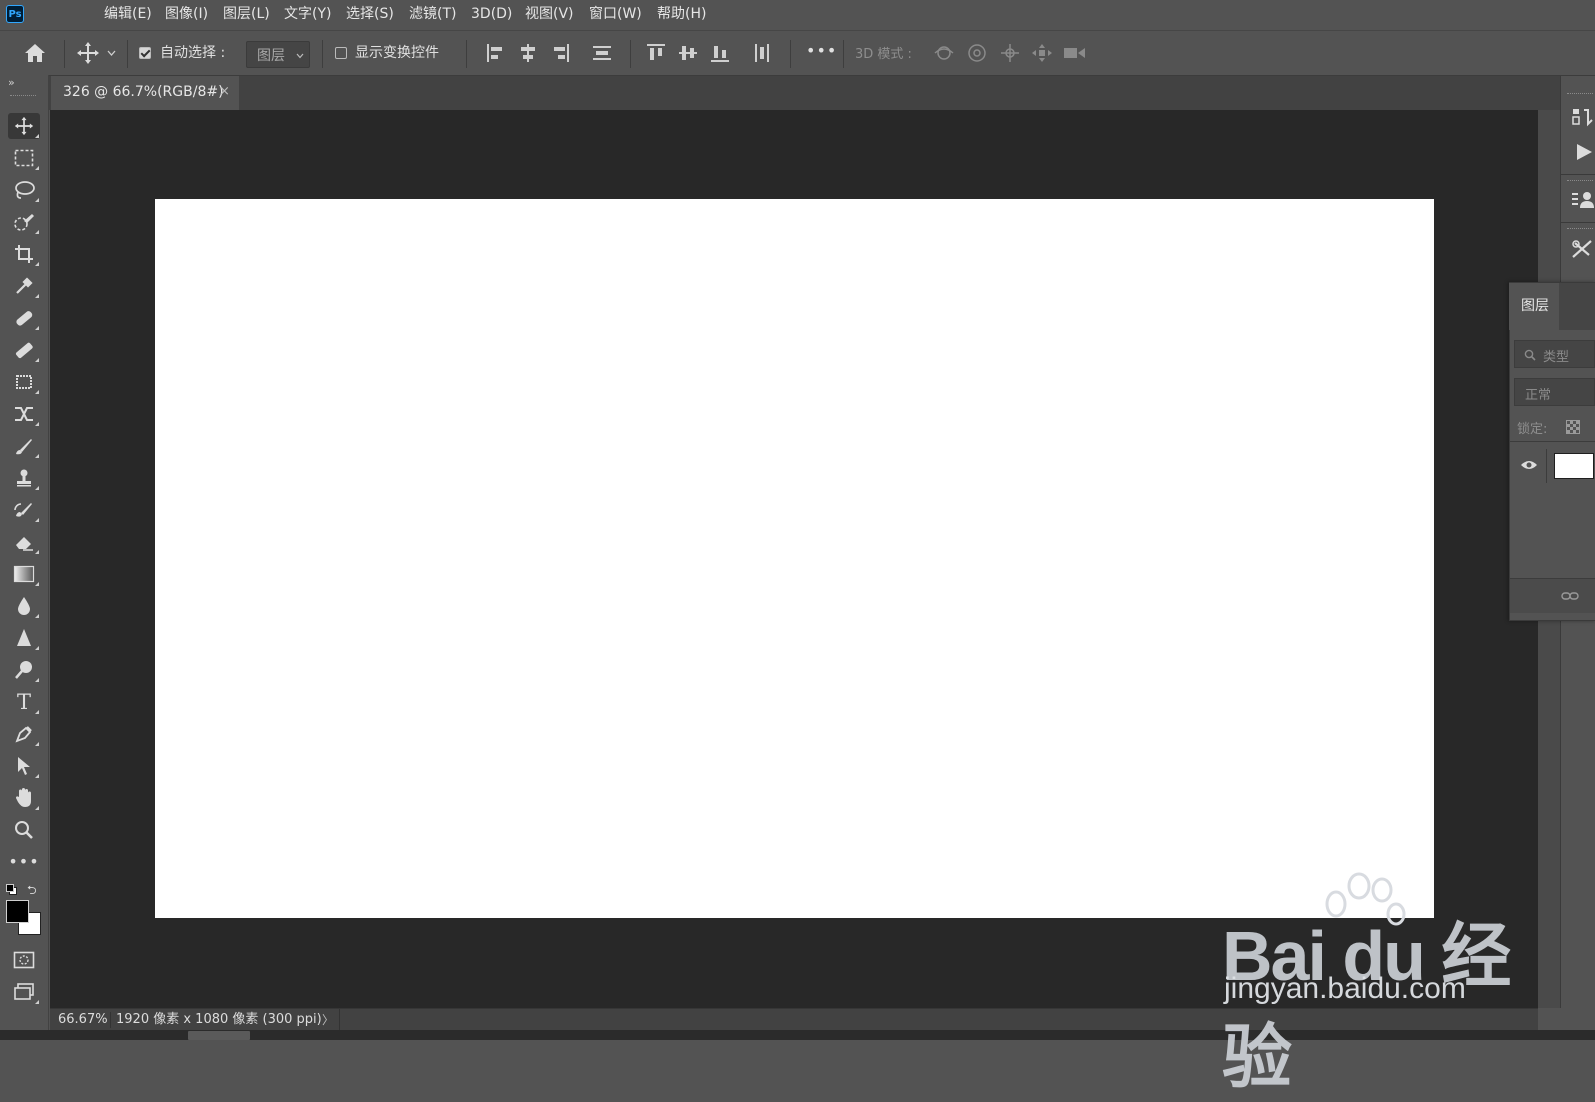  What do you see at coordinates (615, 14) in the screenshot?
I see `menu-window: 窗口(W)` at bounding box center [615, 14].